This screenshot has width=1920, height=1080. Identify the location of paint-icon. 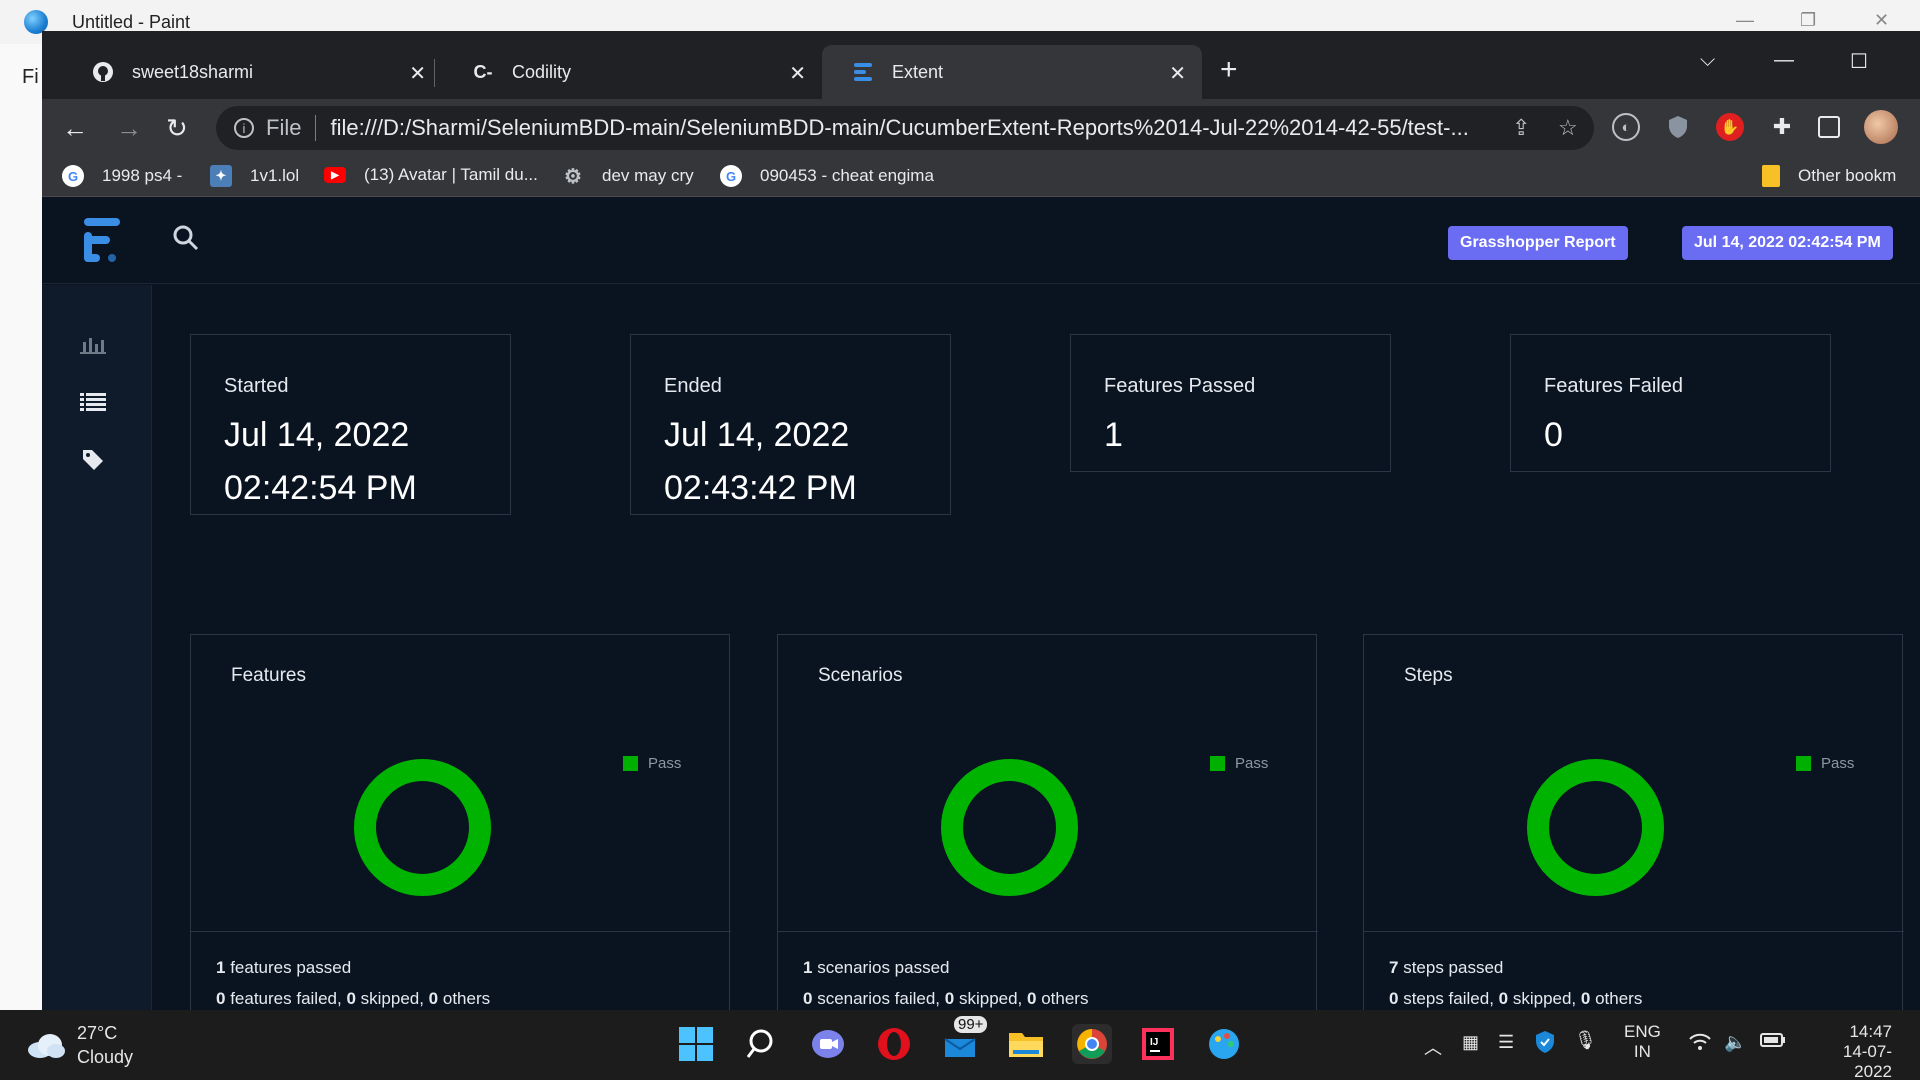
(1224, 1044).